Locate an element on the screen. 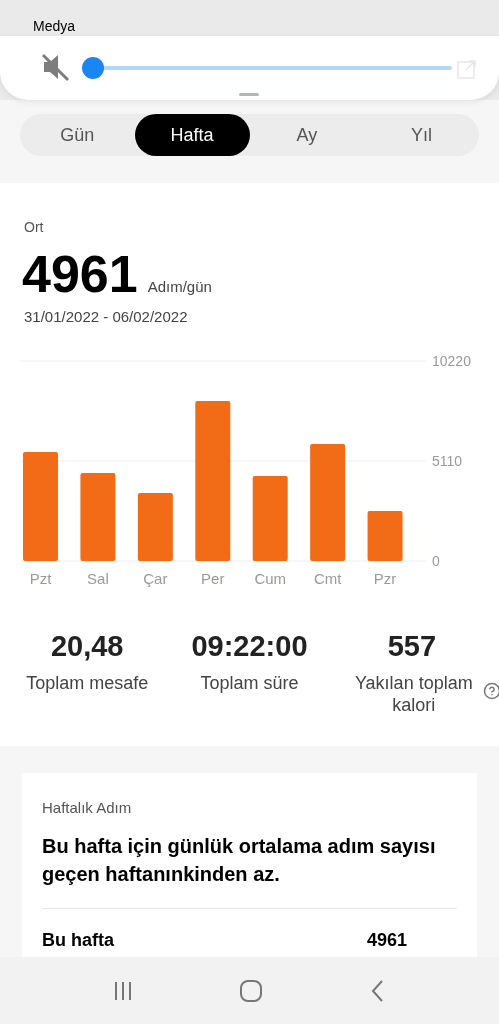 The width and height of the screenshot is (499, 1024). axis-label: Cum is located at coordinates (270, 578).